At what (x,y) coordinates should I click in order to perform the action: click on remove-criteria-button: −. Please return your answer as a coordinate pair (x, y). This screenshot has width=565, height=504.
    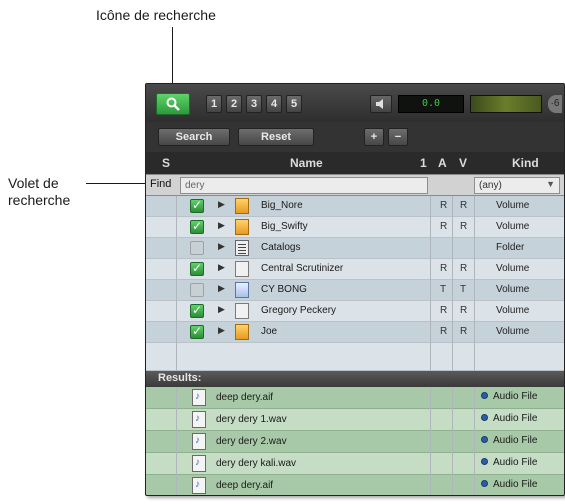
    Looking at the image, I should click on (398, 137).